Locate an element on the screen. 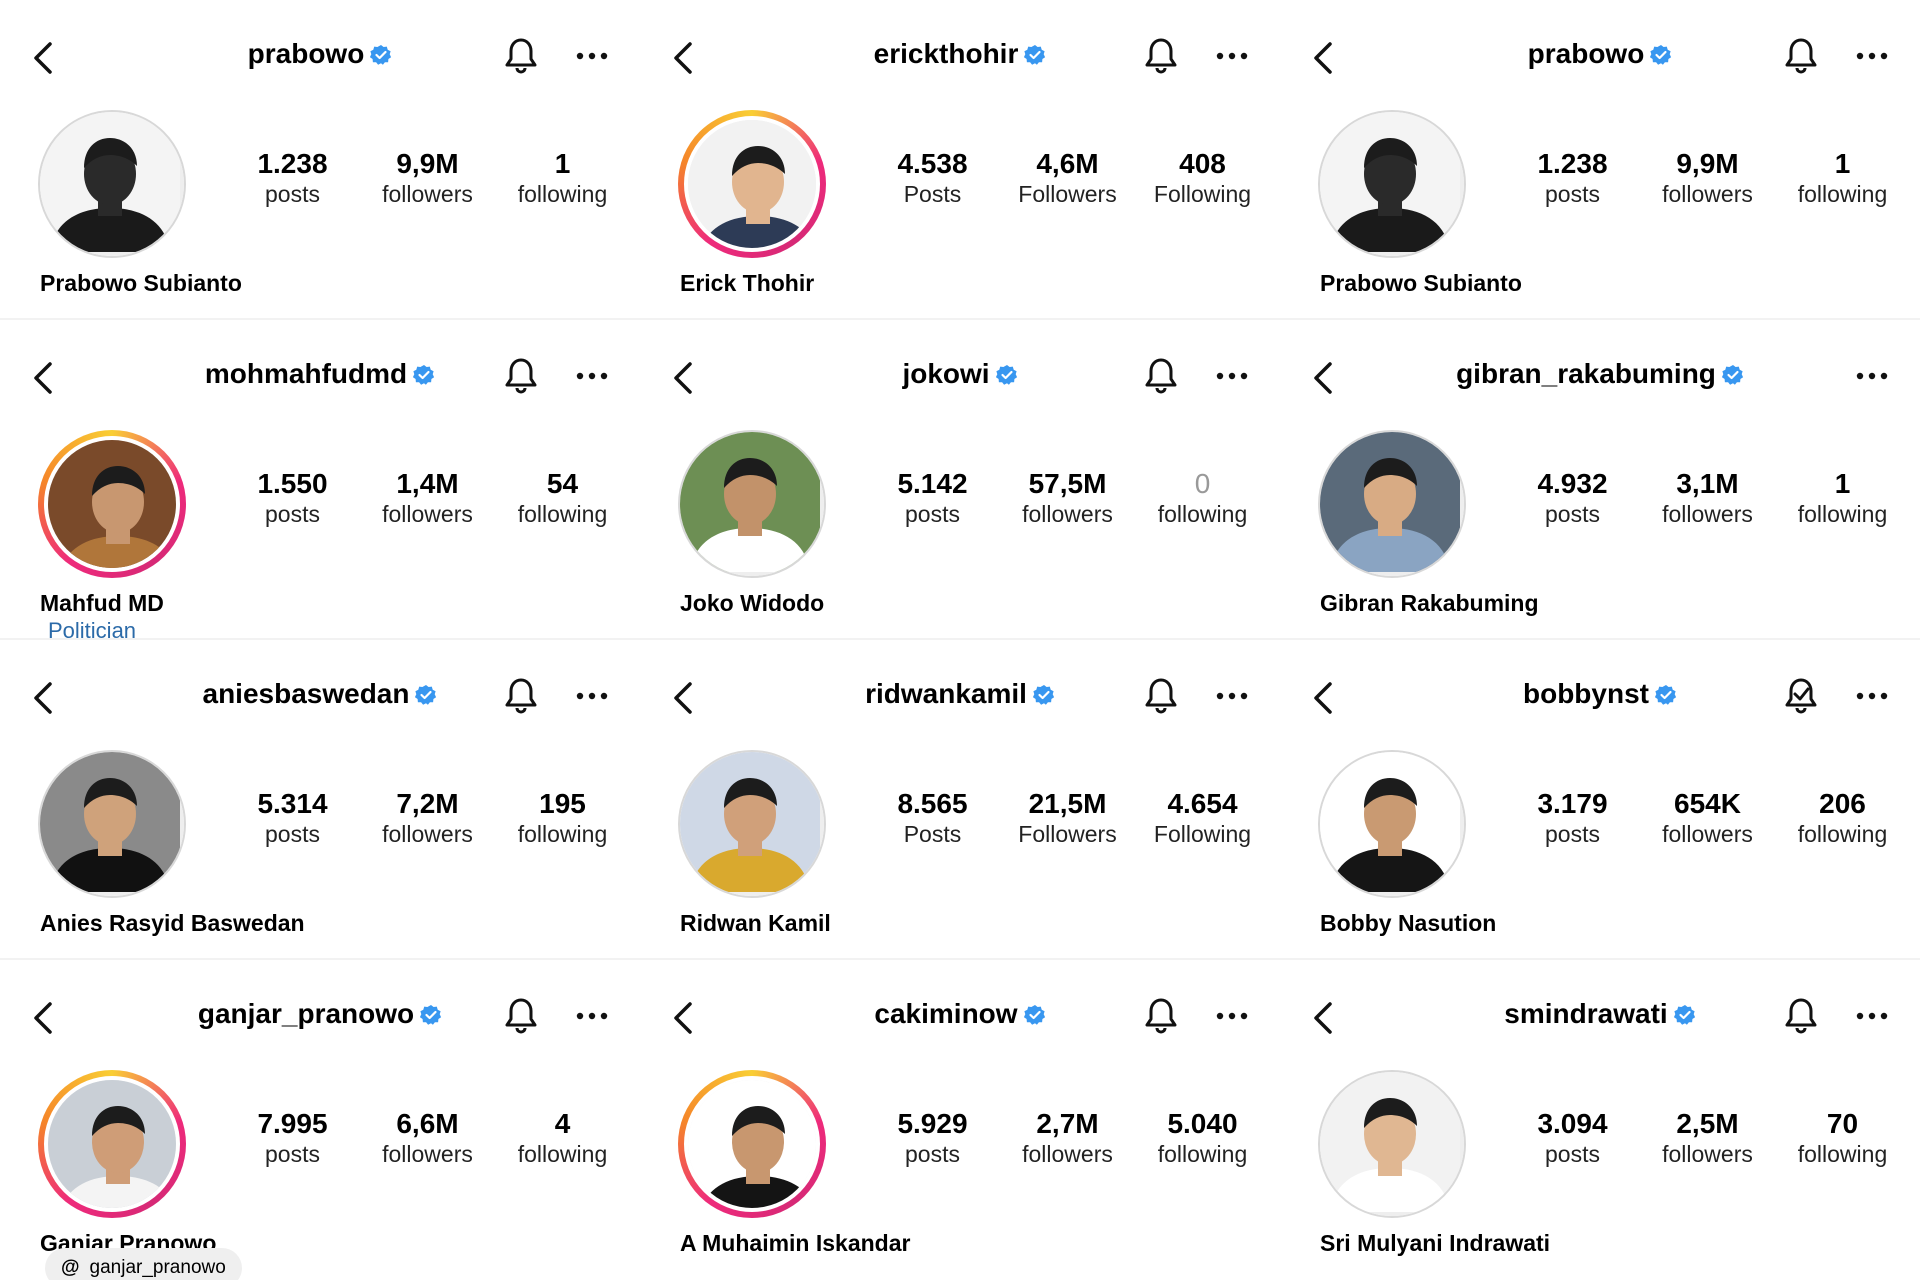 This screenshot has width=1920, height=1280. posts-label: Posts is located at coordinates (932, 834).